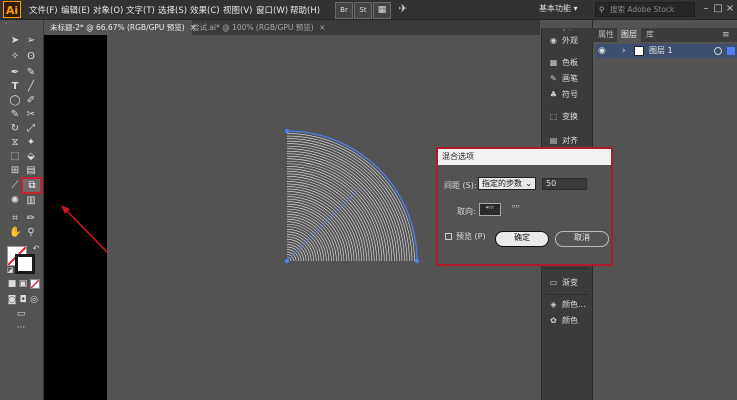 This screenshot has width=737, height=400. I want to click on dialog-title: 混合选项, so click(524, 157).